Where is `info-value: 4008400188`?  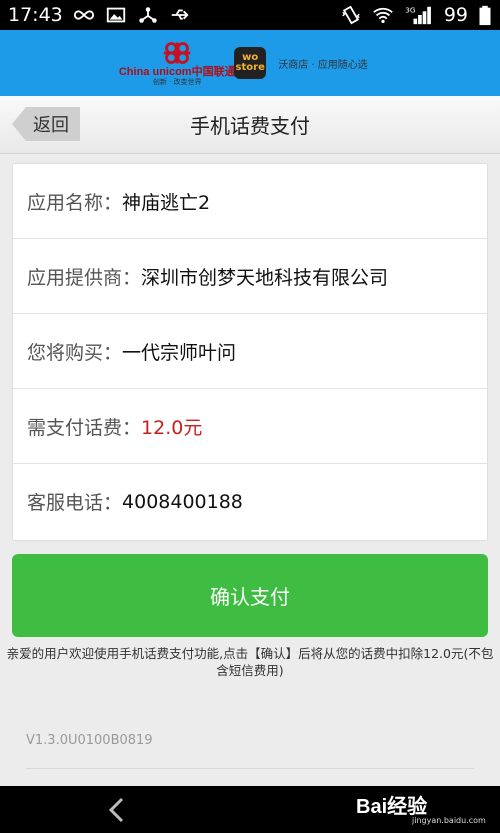 info-value: 4008400188 is located at coordinates (182, 501).